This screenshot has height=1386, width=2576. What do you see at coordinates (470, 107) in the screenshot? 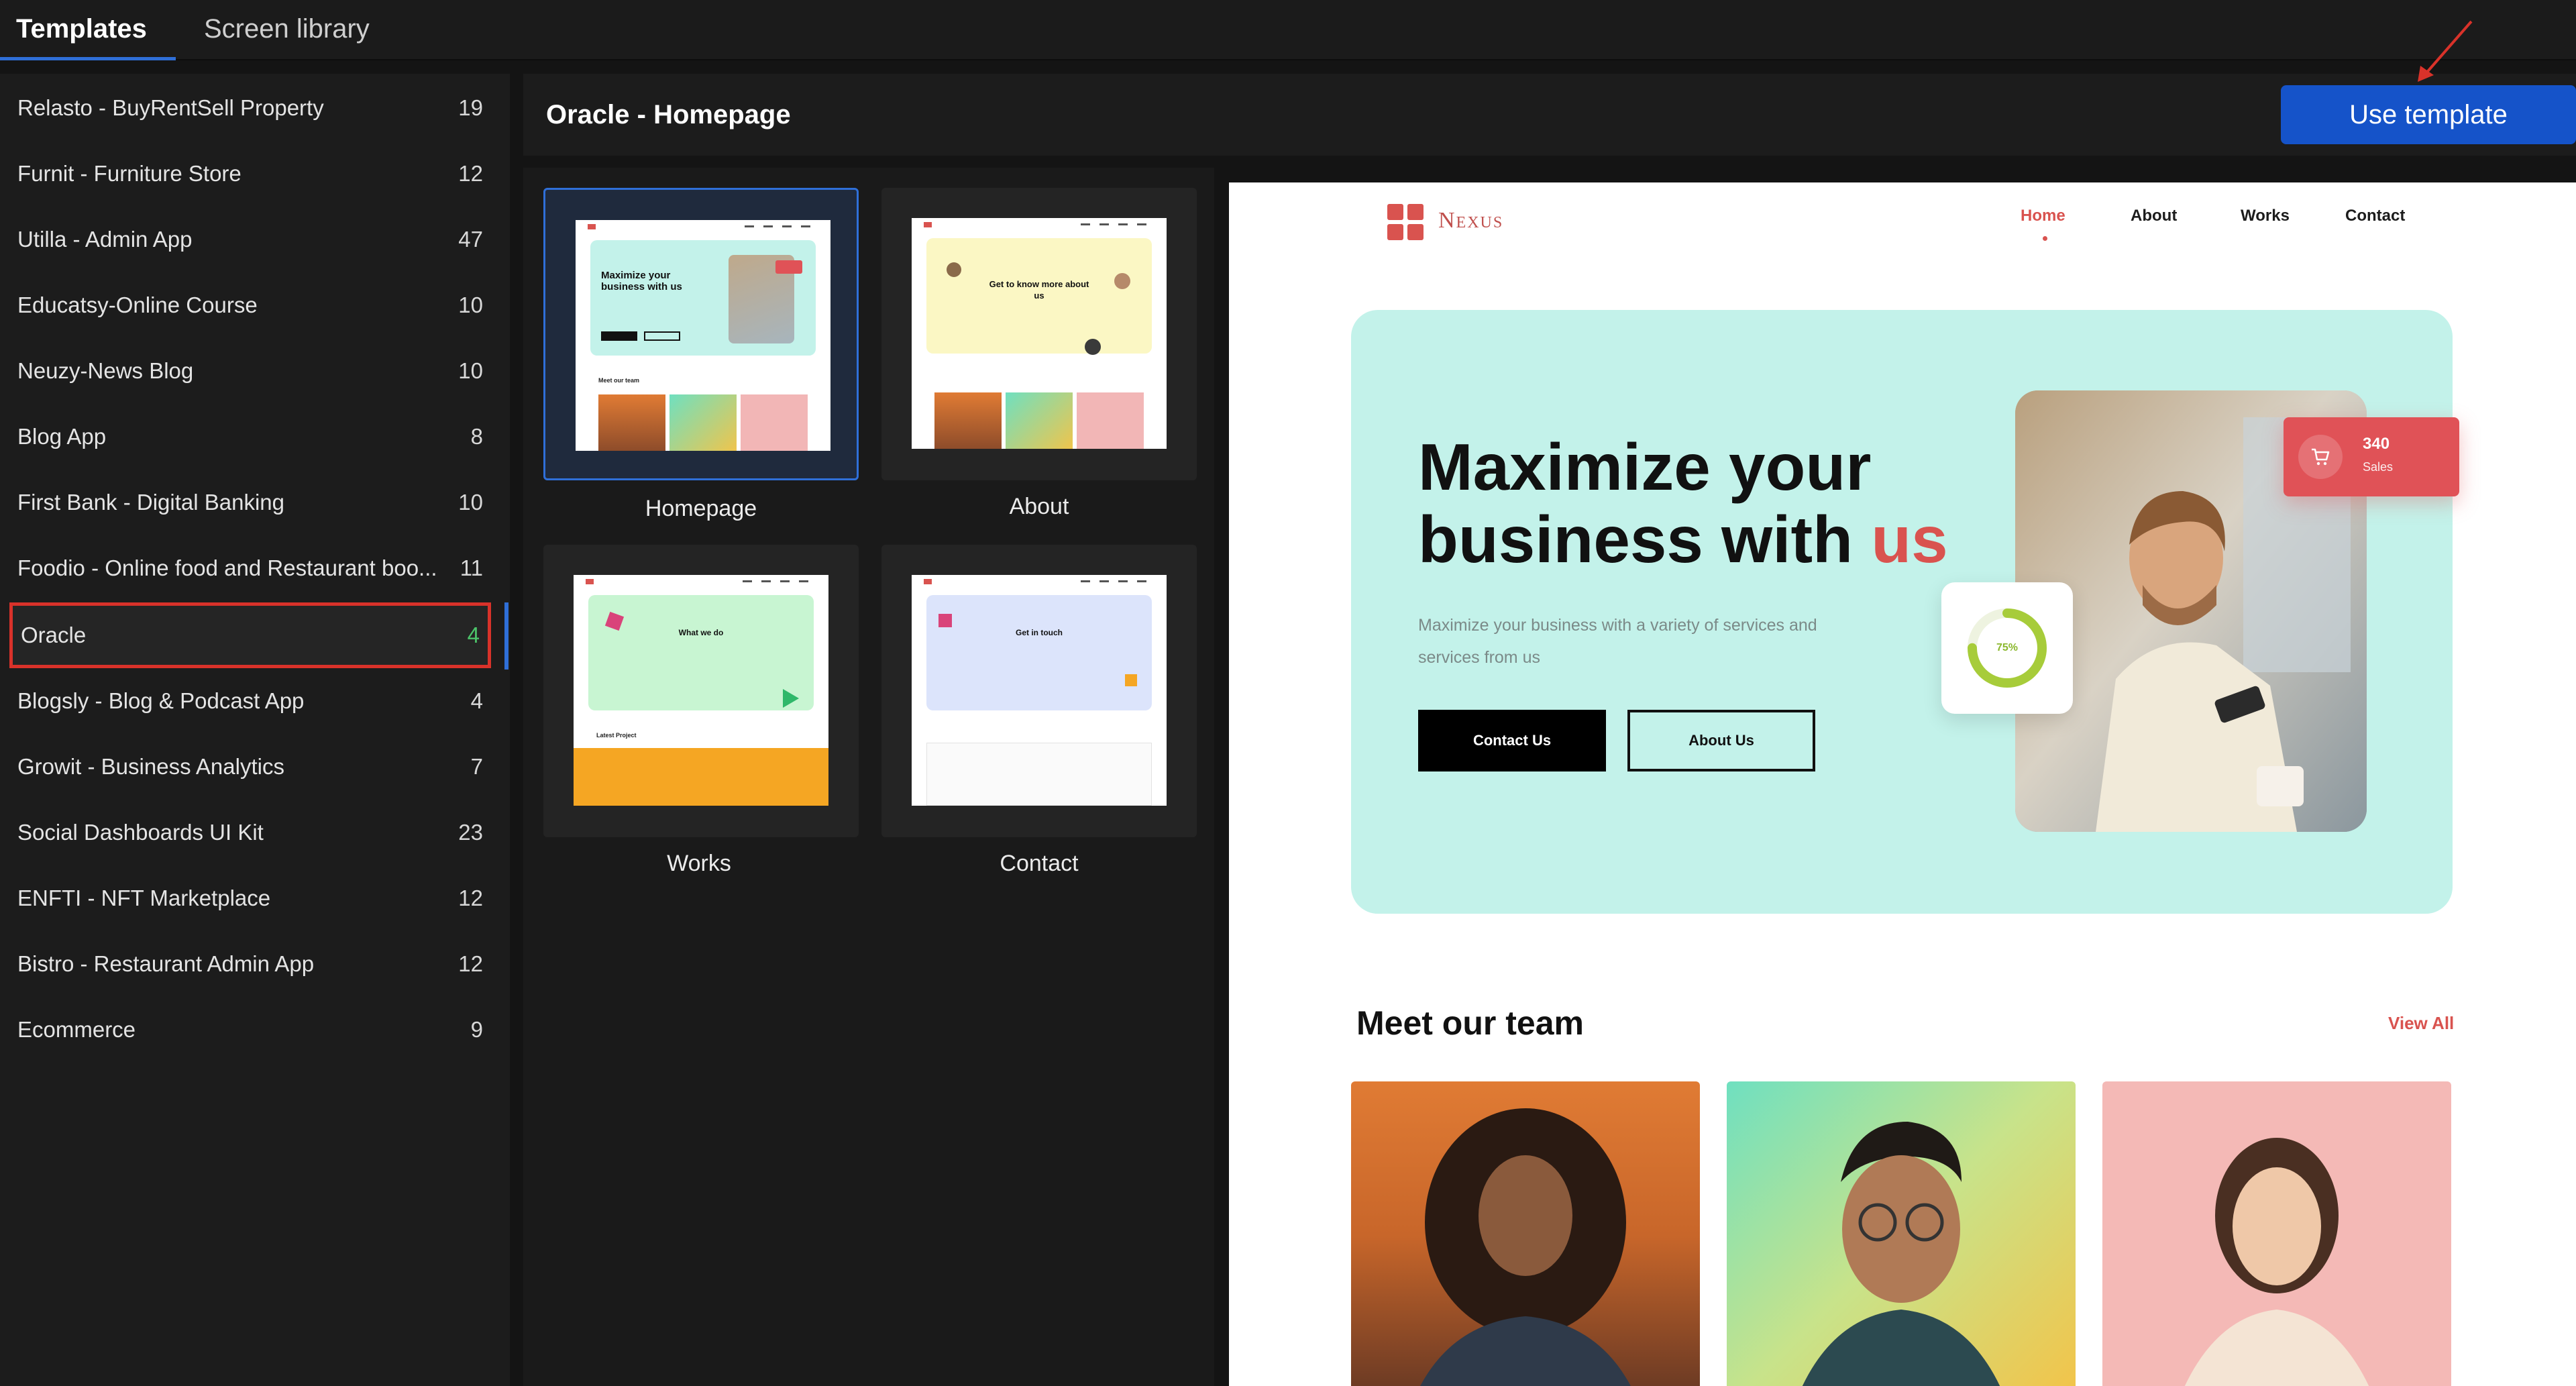
I see `sidebar-item-count: 19` at bounding box center [470, 107].